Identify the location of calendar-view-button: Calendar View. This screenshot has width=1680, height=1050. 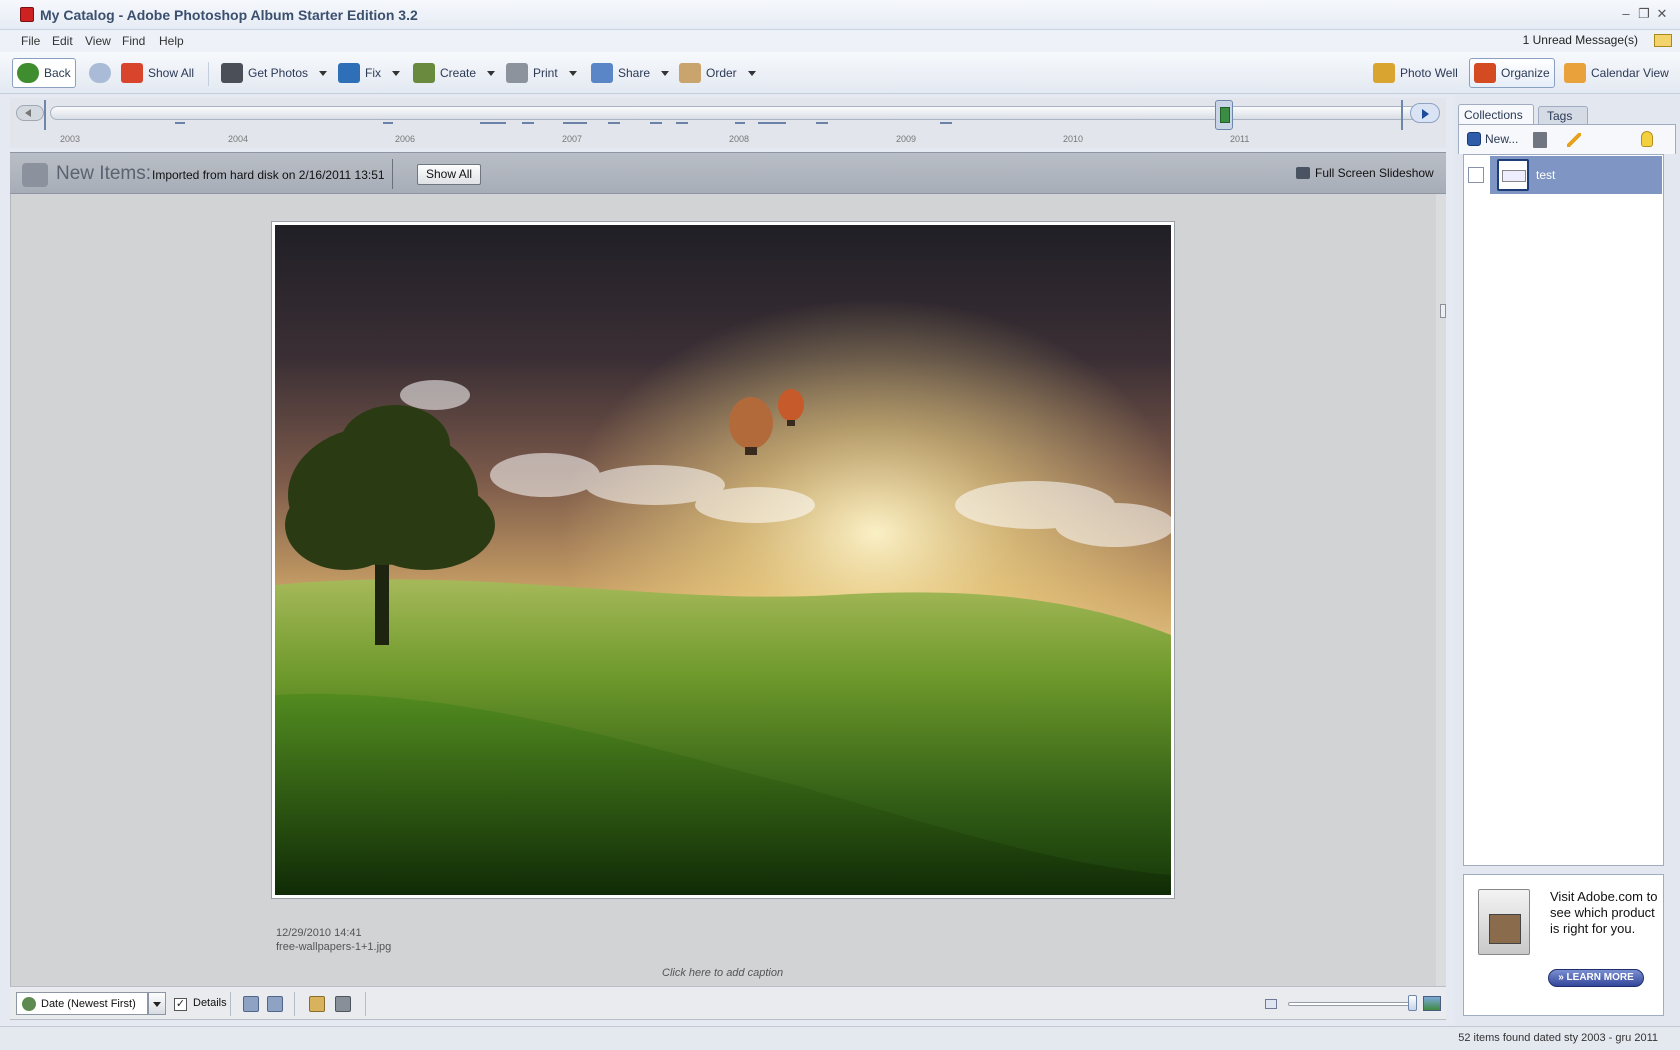
(1616, 73).